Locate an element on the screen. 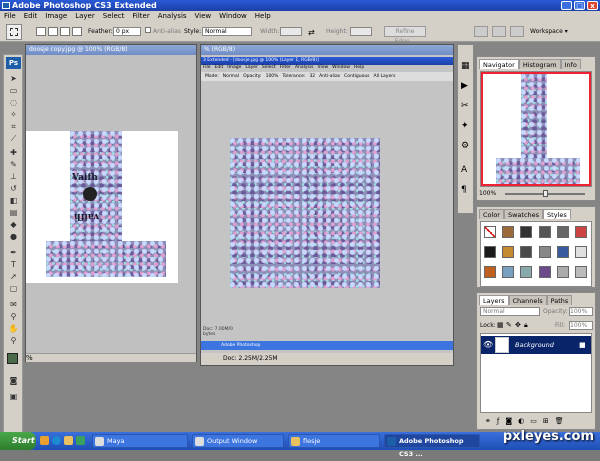 Image resolution: width=600 pixels, height=461 pixels. doc1-canvas: Vaifh vaifh is located at coordinates (102, 207).